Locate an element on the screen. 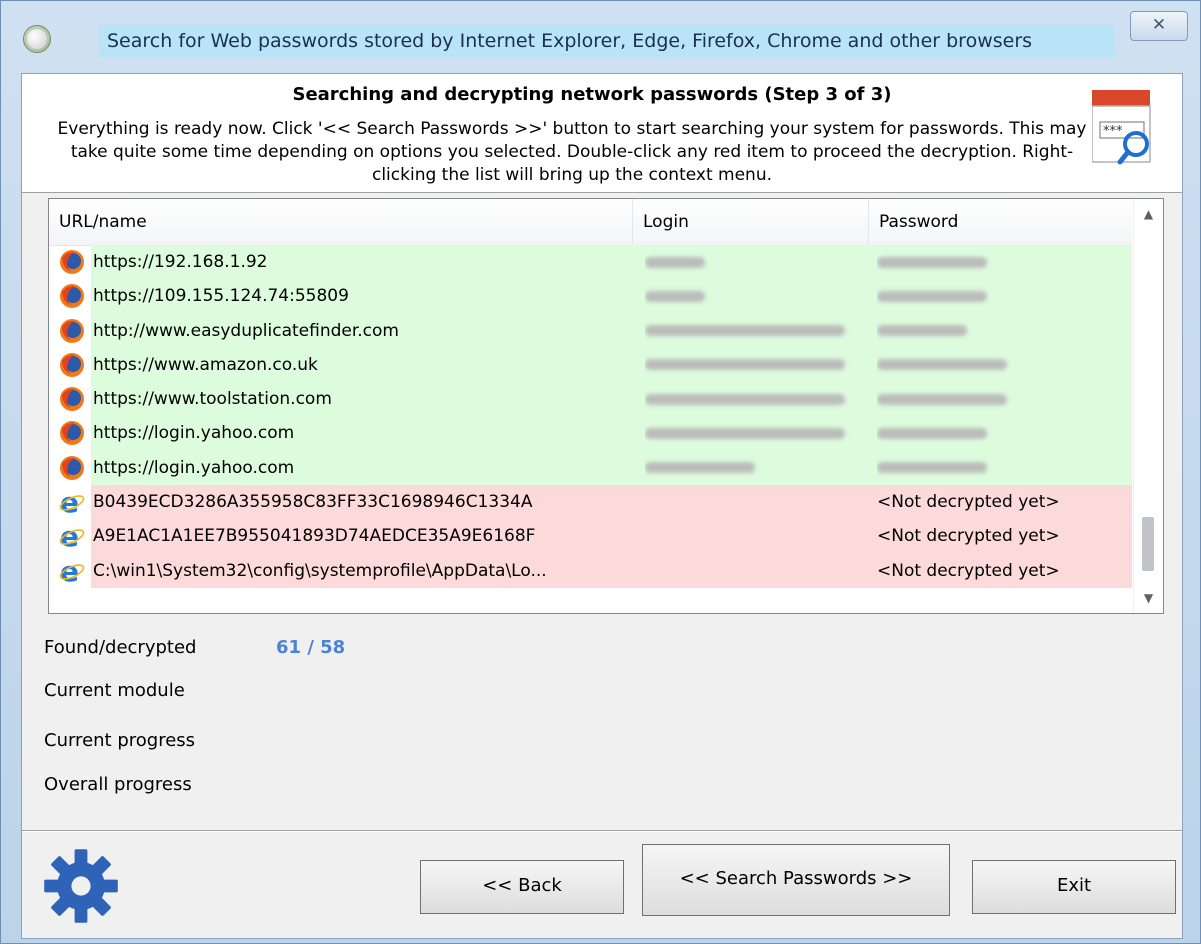 This screenshot has width=1201, height=944. url-cell: B0439ECD3286A355958C83FF33C1698946C1334A is located at coordinates (313, 502).